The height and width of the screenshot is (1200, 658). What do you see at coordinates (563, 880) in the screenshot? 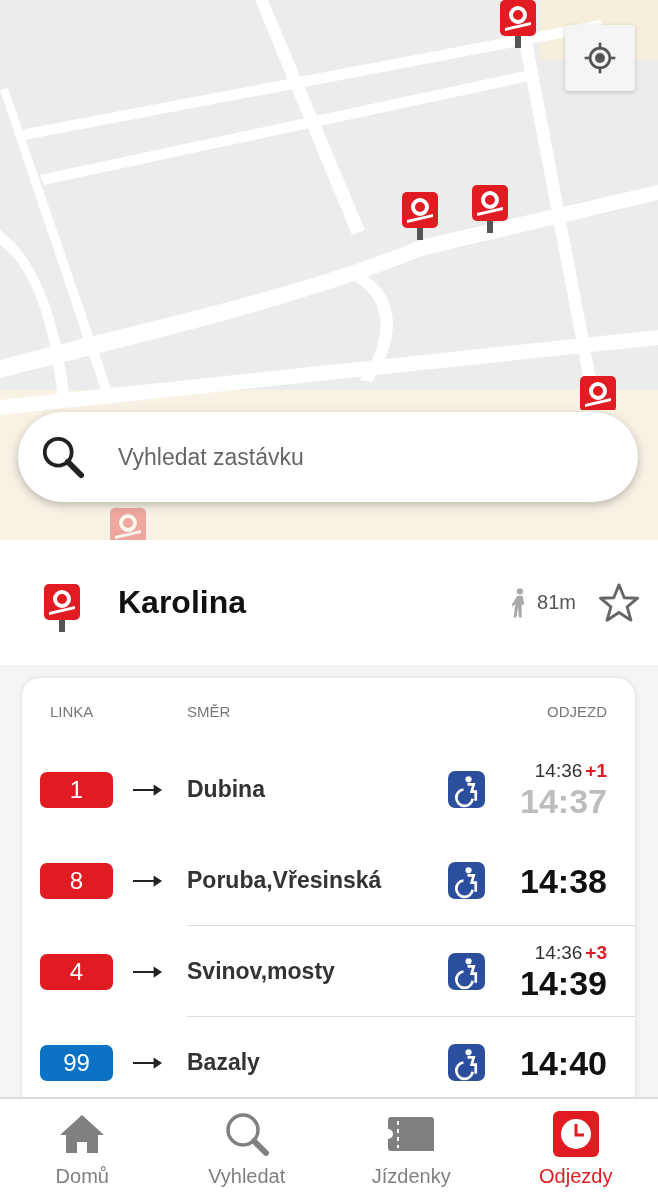
I see `departure-time: 14:38` at bounding box center [563, 880].